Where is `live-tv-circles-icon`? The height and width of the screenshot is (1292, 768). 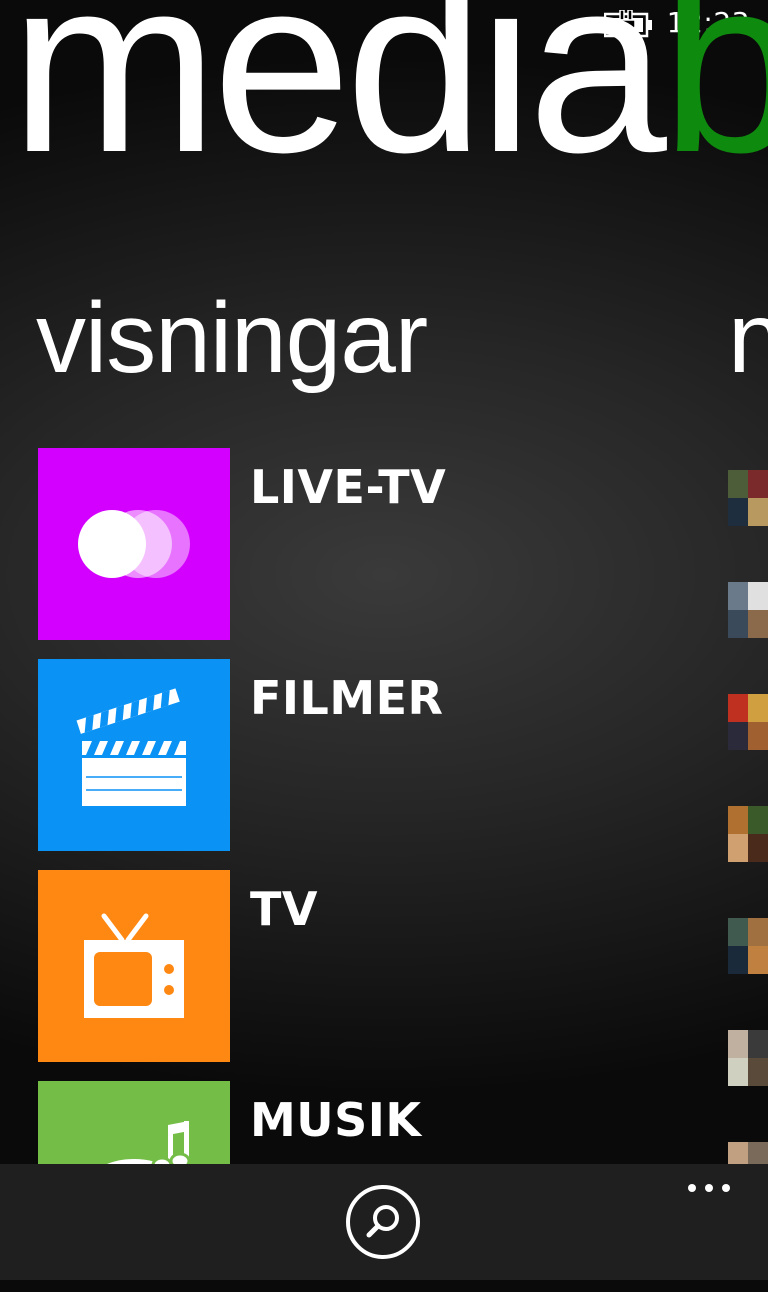
live-tv-circles-icon is located at coordinates (134, 544).